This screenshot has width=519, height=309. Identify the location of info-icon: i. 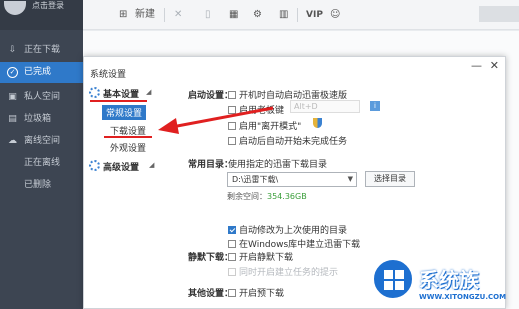
(375, 106).